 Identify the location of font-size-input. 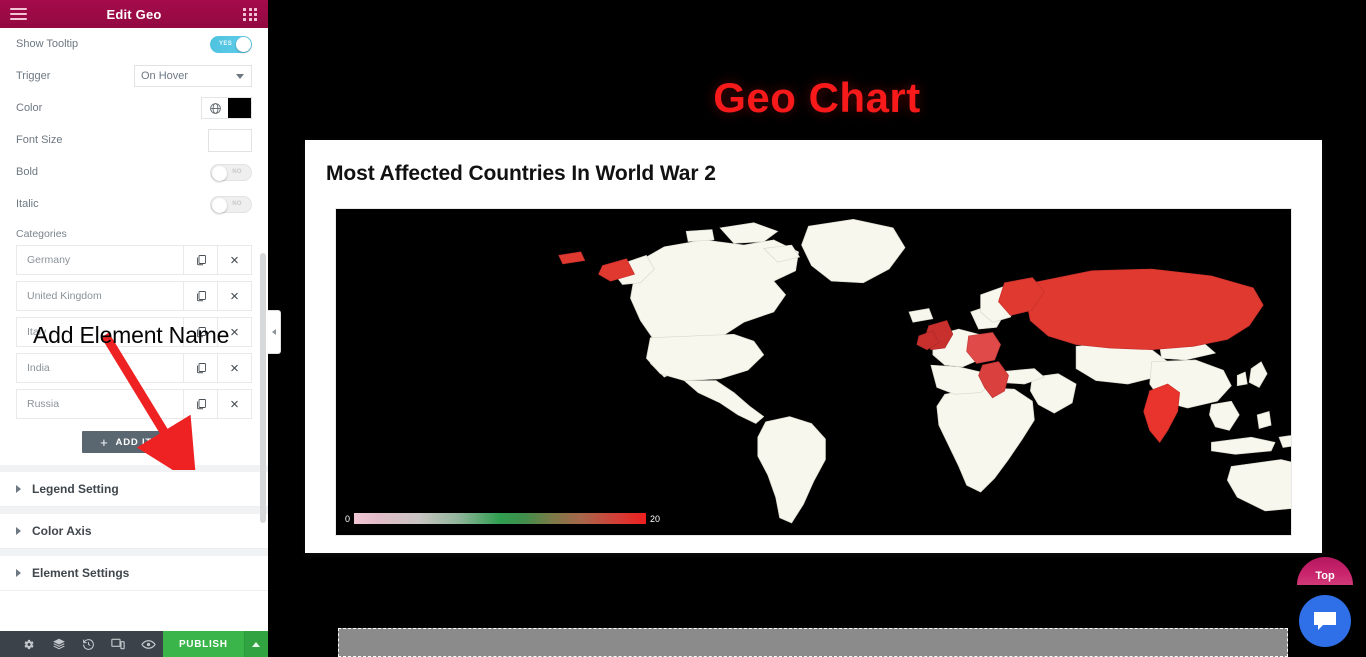
(230, 140).